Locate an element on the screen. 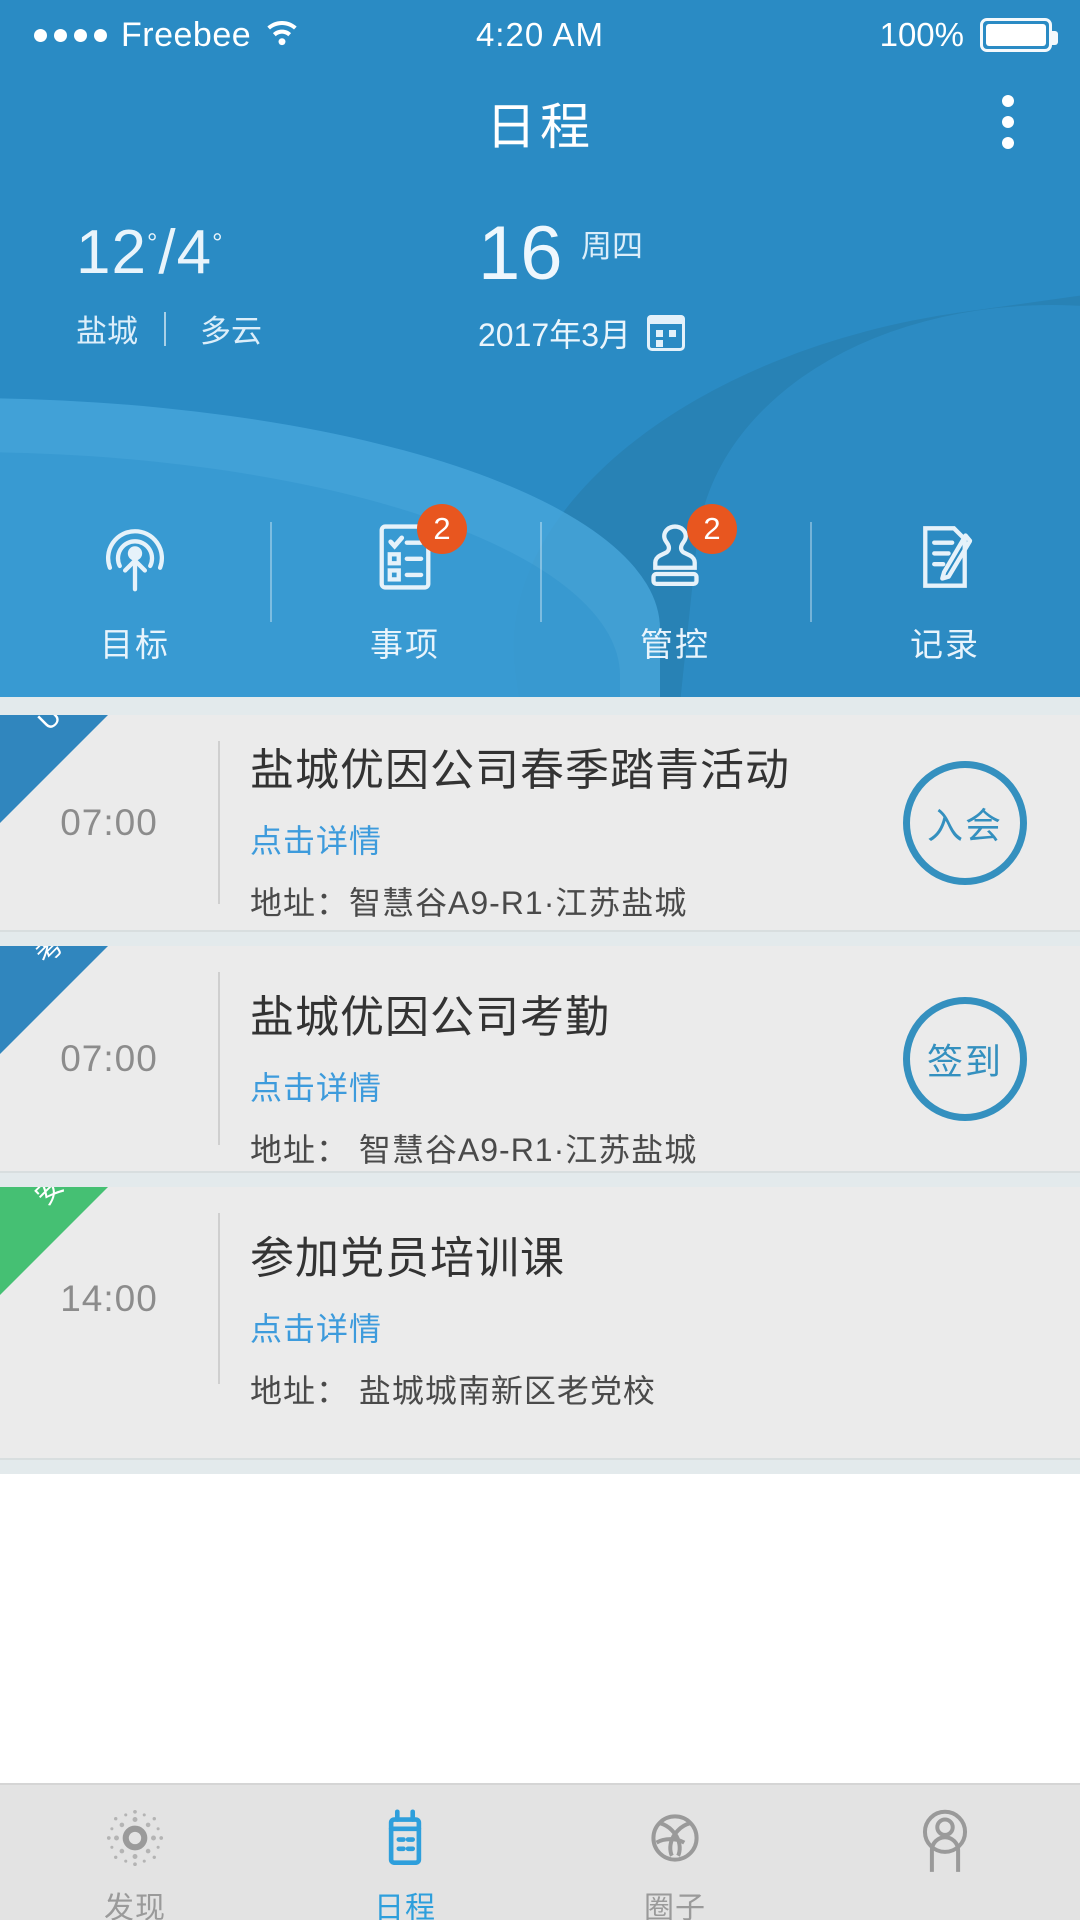 The image size is (1080, 1920). schedule-card: 安排 14:00 参加党员培训课 点击详情 地址： 盐城城南新区老党校 is located at coordinates (540, 1298).